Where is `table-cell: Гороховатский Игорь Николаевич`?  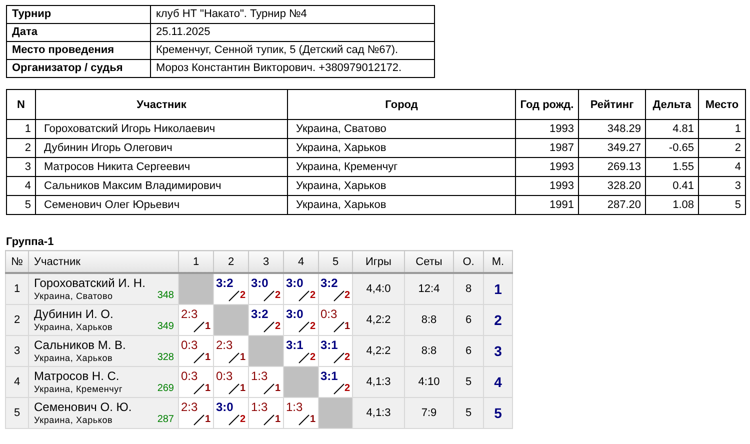 table-cell: Гороховатский Игорь Николаевич is located at coordinates (162, 129).